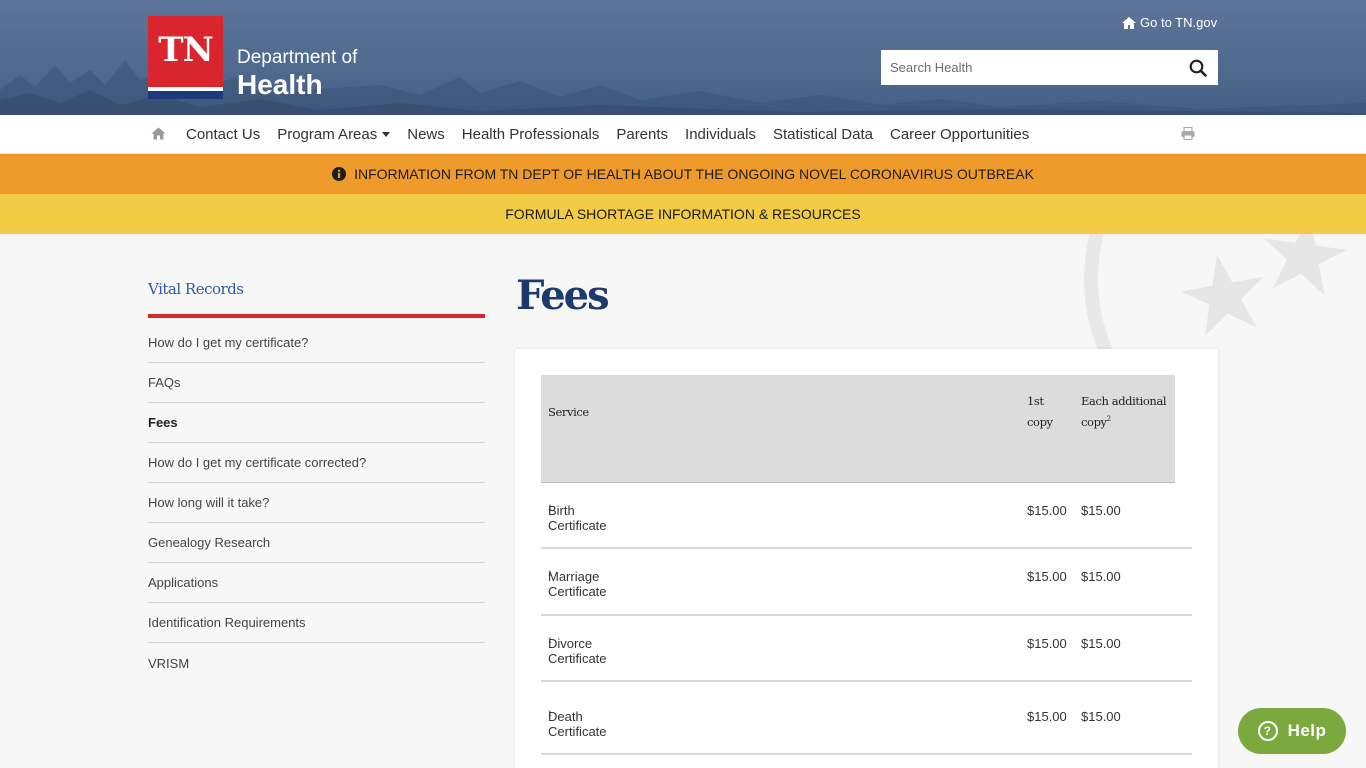  I want to click on tn-logo-letters: TN, so click(185, 50).